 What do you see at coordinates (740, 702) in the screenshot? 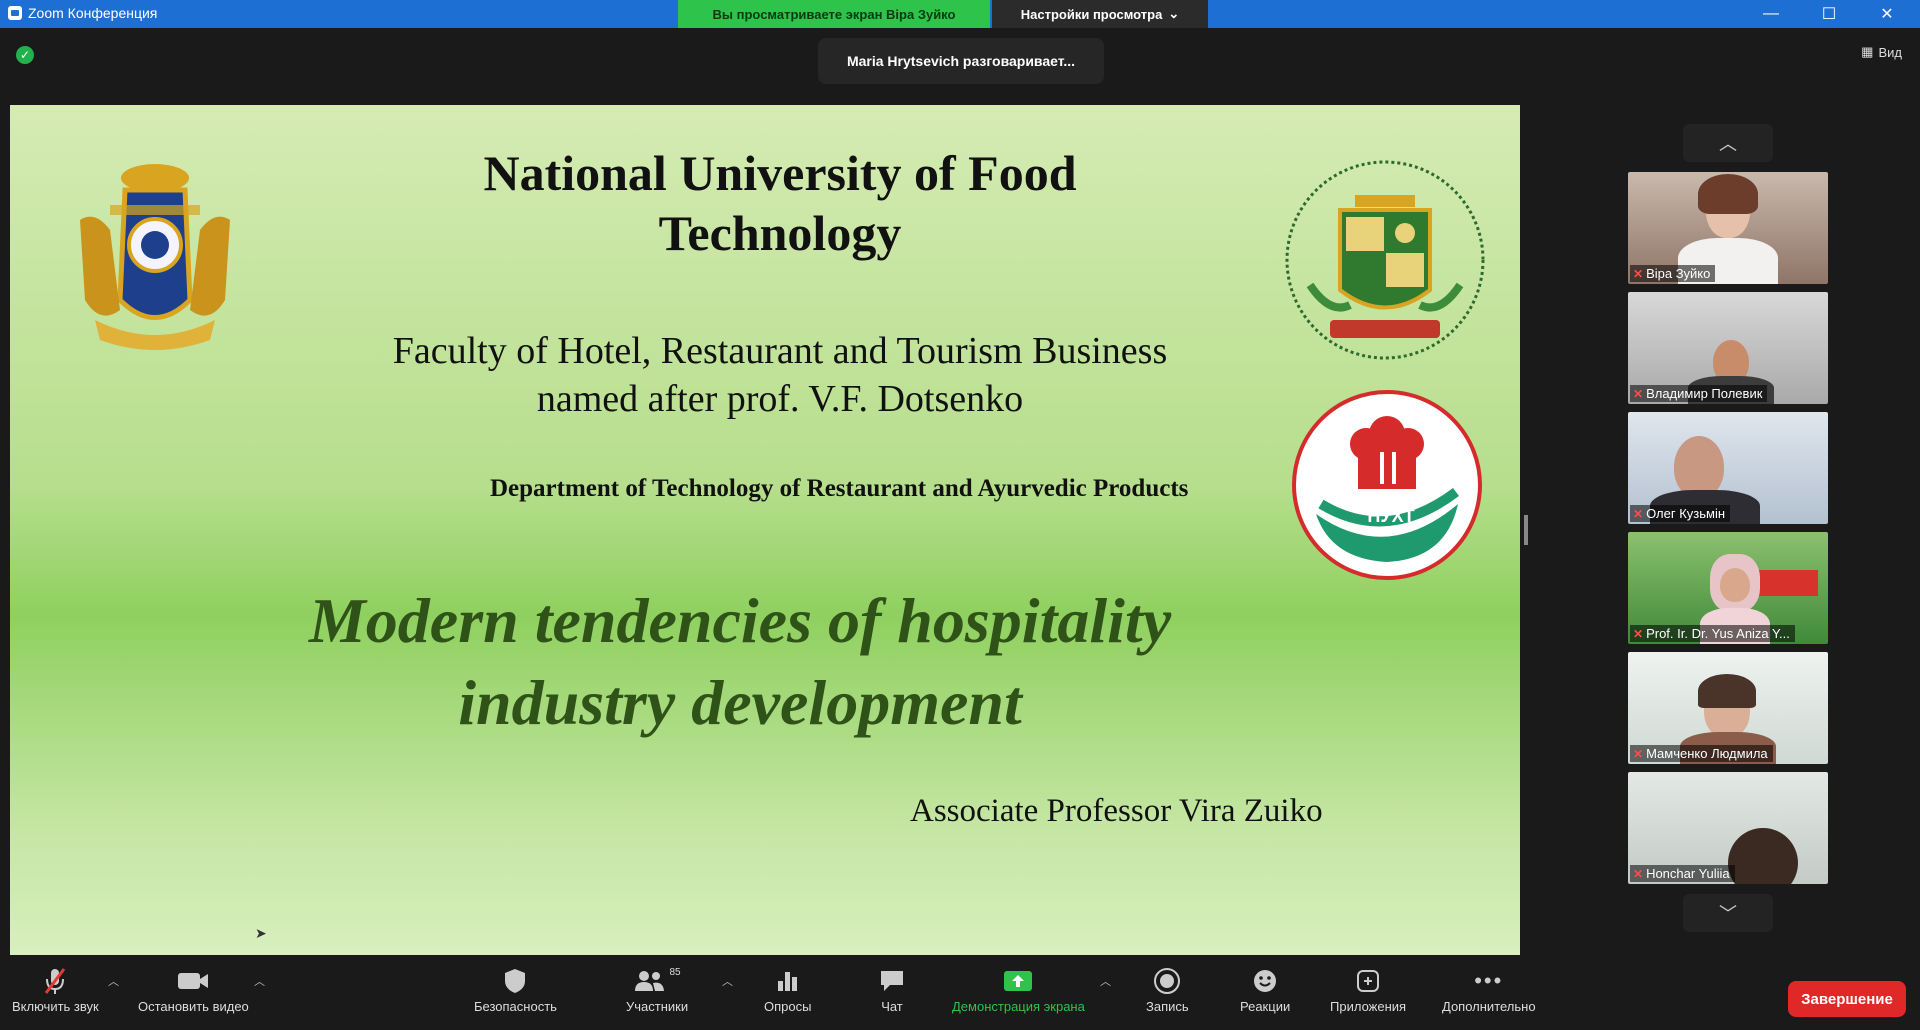
I see `slide-topic-line2: industry development` at bounding box center [740, 702].